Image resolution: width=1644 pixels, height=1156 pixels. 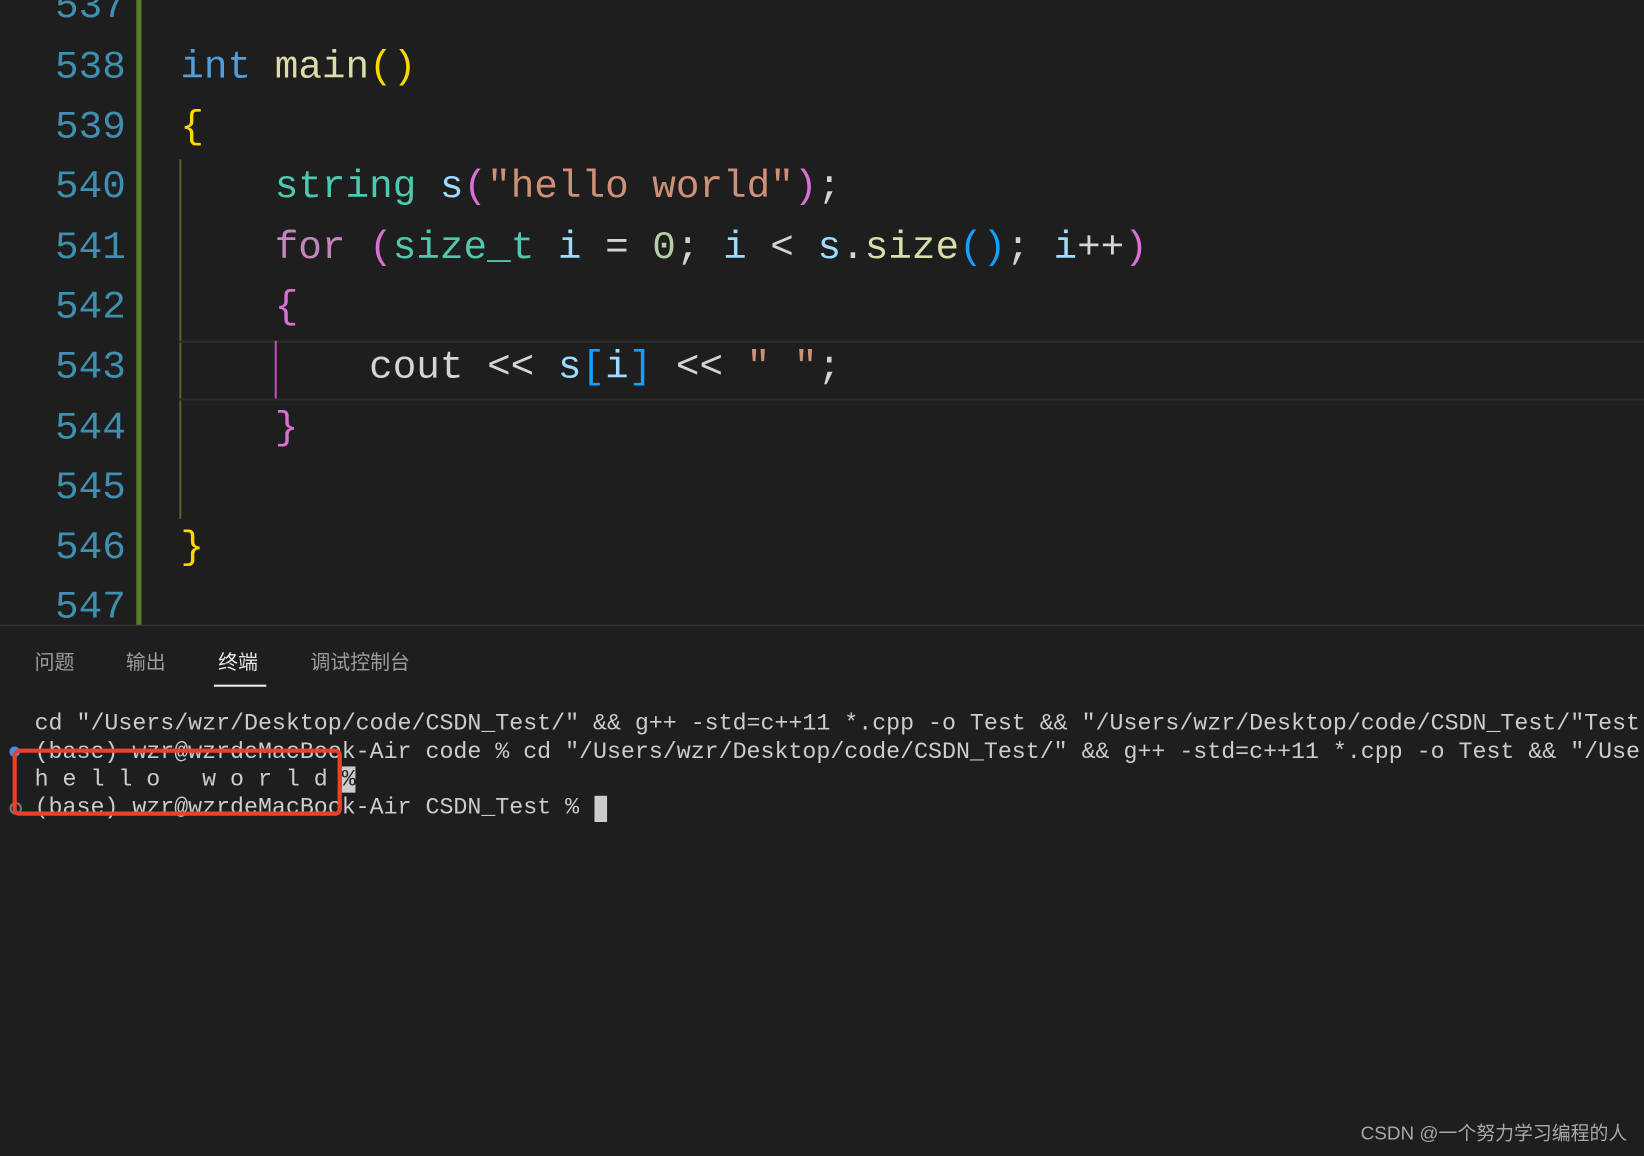 What do you see at coordinates (782, 248) in the screenshot?
I see `code-token: <` at bounding box center [782, 248].